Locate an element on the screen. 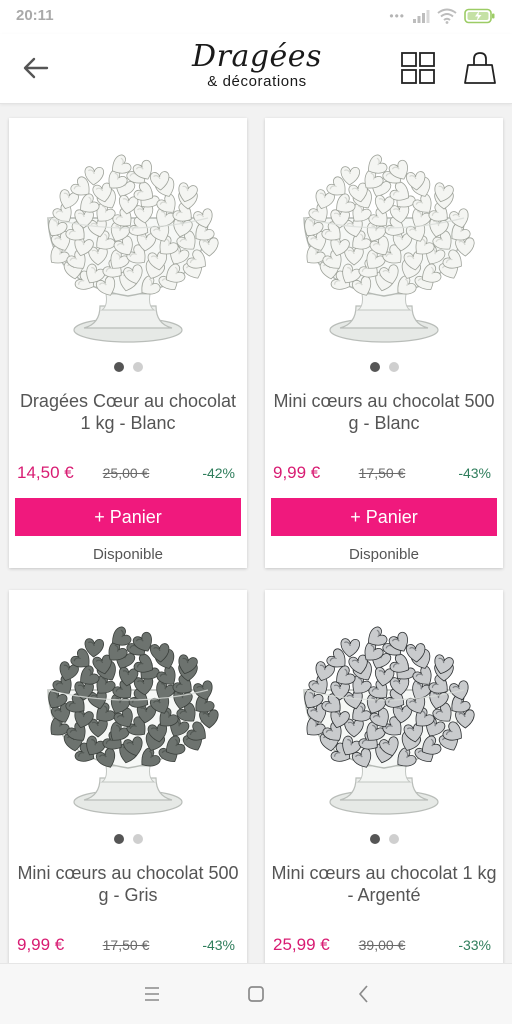  arrow-left-icon is located at coordinates (36, 68).